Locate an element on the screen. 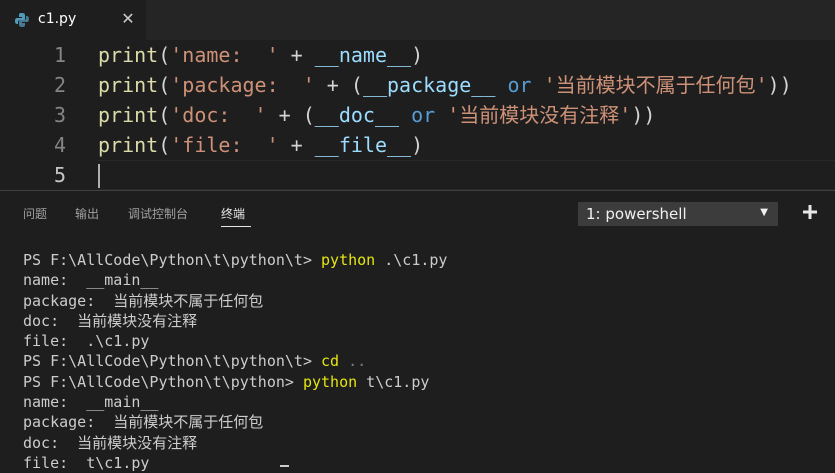 This screenshot has width=835, height=473. python-icon is located at coordinates (22, 20).